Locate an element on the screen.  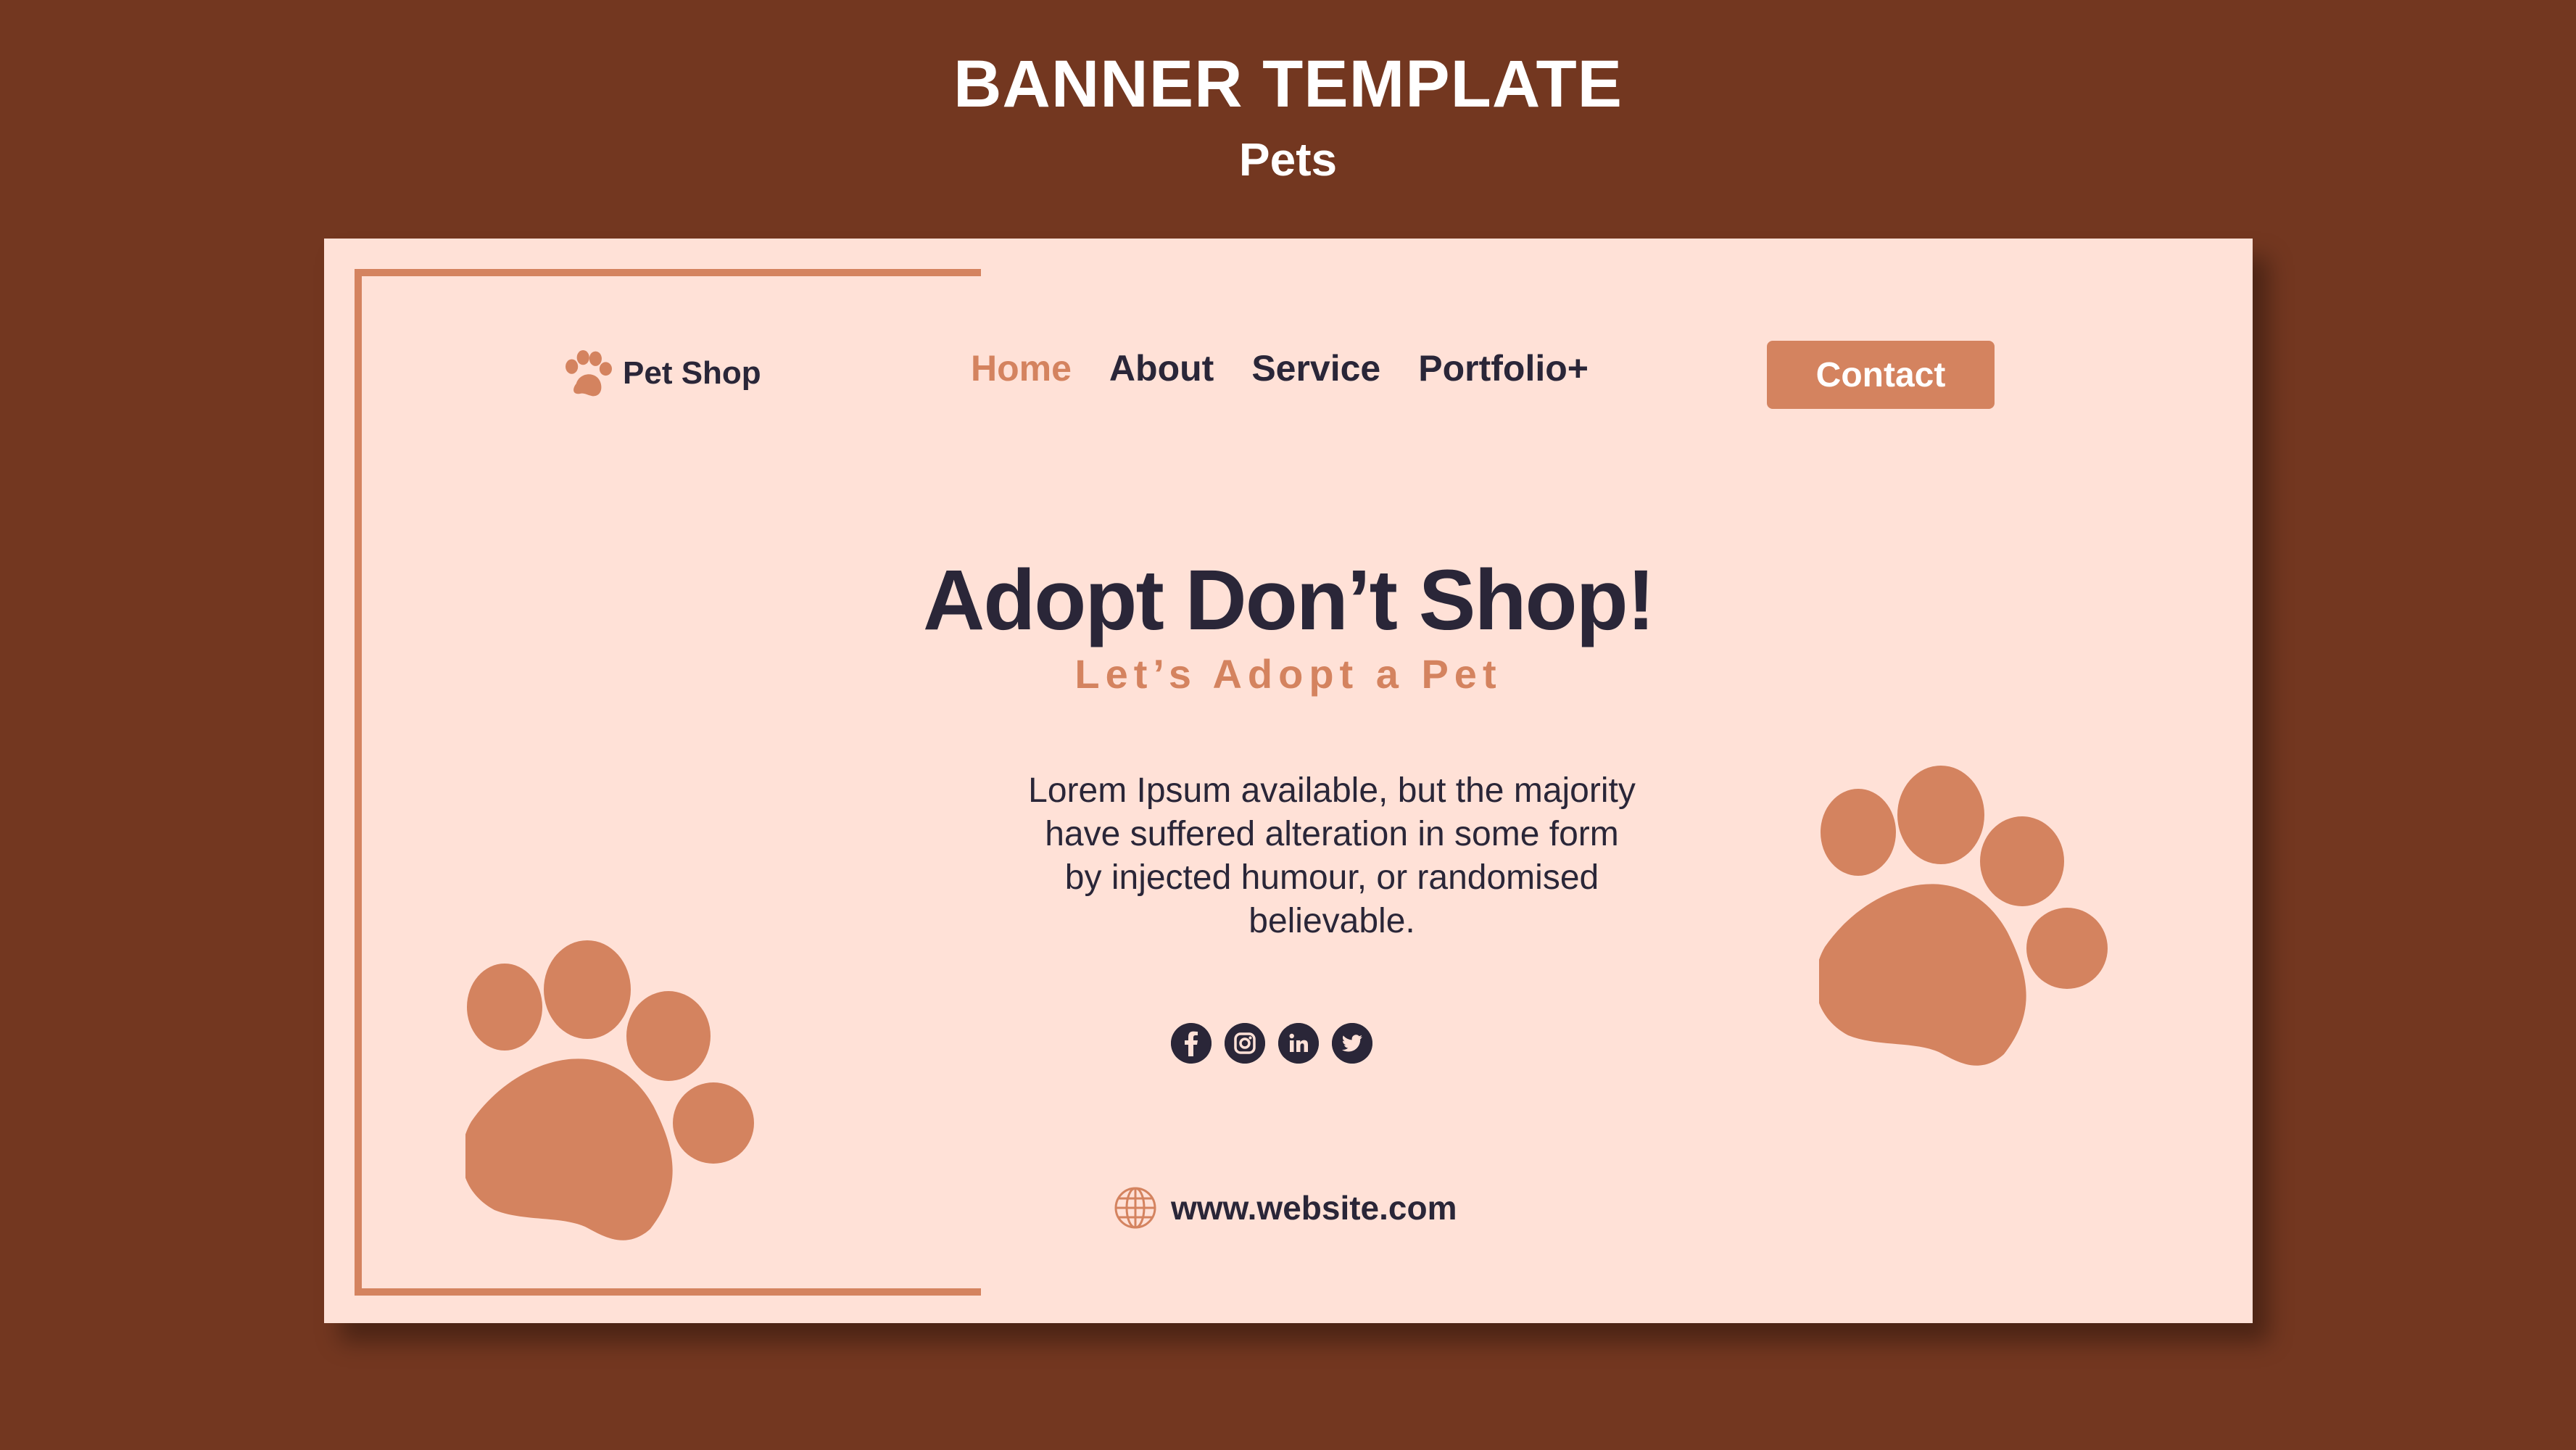
frame-line-left is located at coordinates (358, 782).